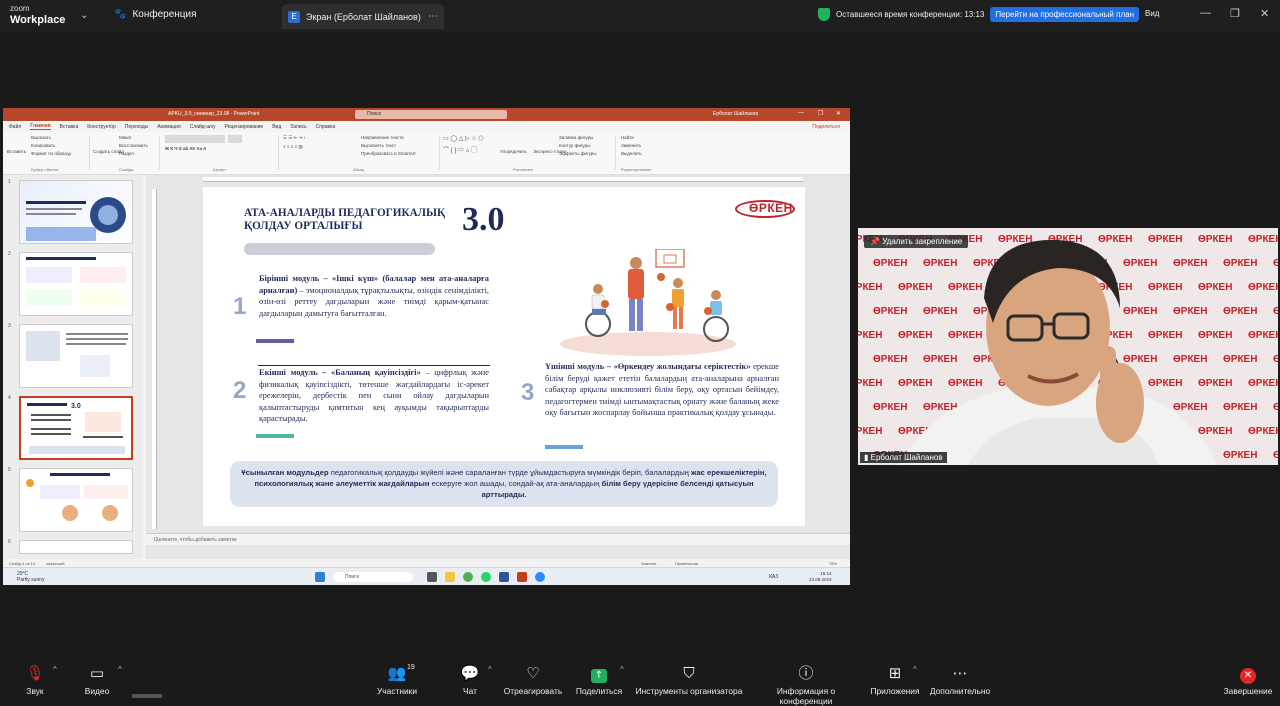 Image resolution: width=1280 pixels, height=706 pixels. Describe the element at coordinates (320, 577) in the screenshot. I see `windows-start-icon` at that location.